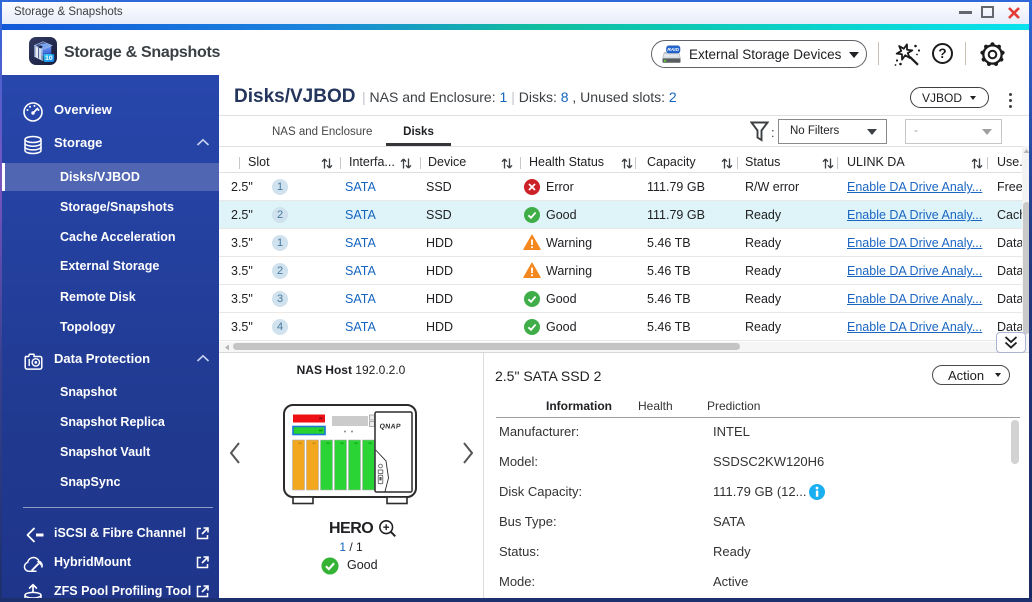 Image resolution: width=1032 pixels, height=602 pixels. I want to click on svg-text: 10, so click(49, 58).